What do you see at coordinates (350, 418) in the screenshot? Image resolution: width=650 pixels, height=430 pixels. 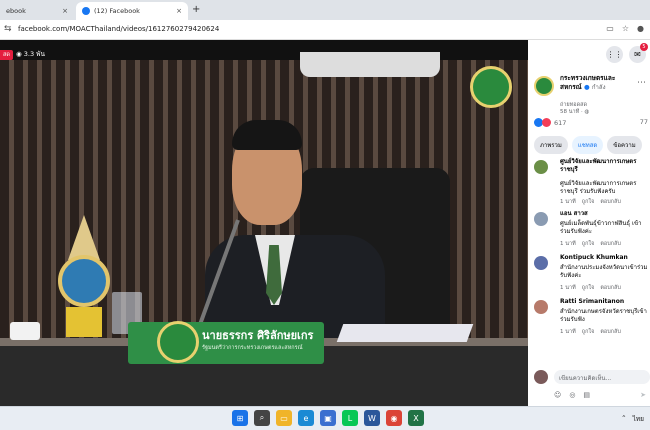 I see `line-icon: L` at bounding box center [350, 418].